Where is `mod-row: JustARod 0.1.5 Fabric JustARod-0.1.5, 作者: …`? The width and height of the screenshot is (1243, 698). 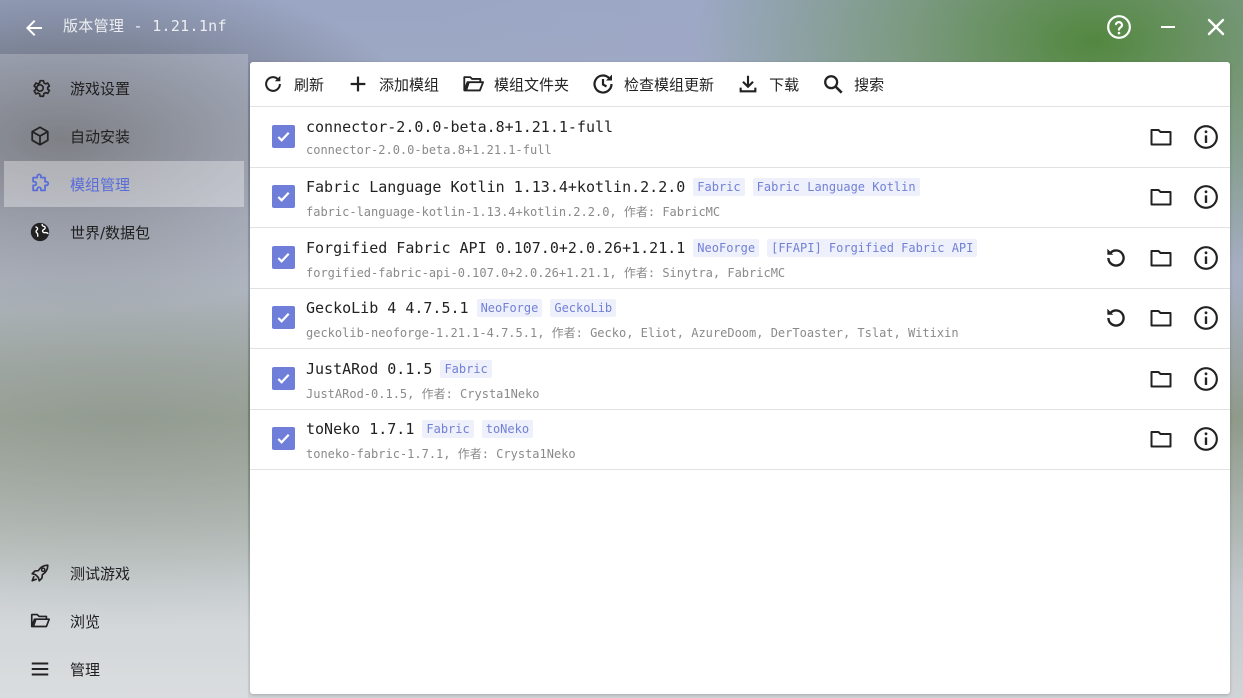 mod-row: JustARod 0.1.5 Fabric JustARod-0.1.5, 作者: … is located at coordinates (740, 379).